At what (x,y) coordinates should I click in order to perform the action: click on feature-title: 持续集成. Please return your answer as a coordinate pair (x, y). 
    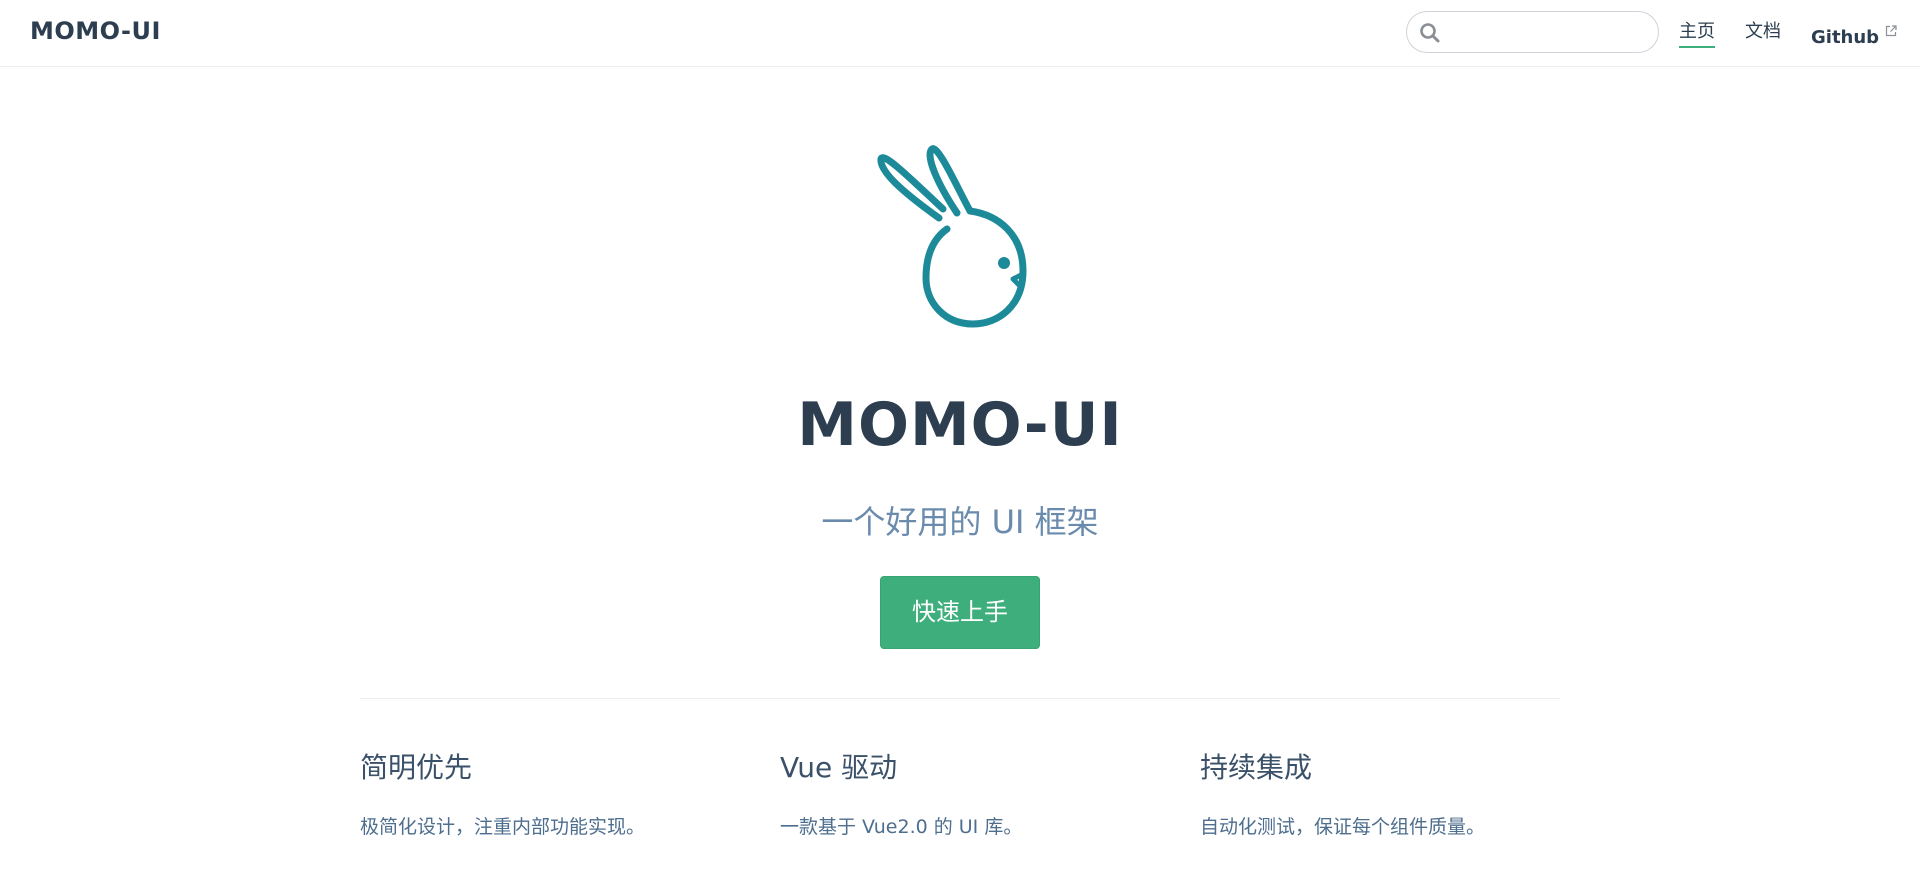
    Looking at the image, I should click on (1256, 767).